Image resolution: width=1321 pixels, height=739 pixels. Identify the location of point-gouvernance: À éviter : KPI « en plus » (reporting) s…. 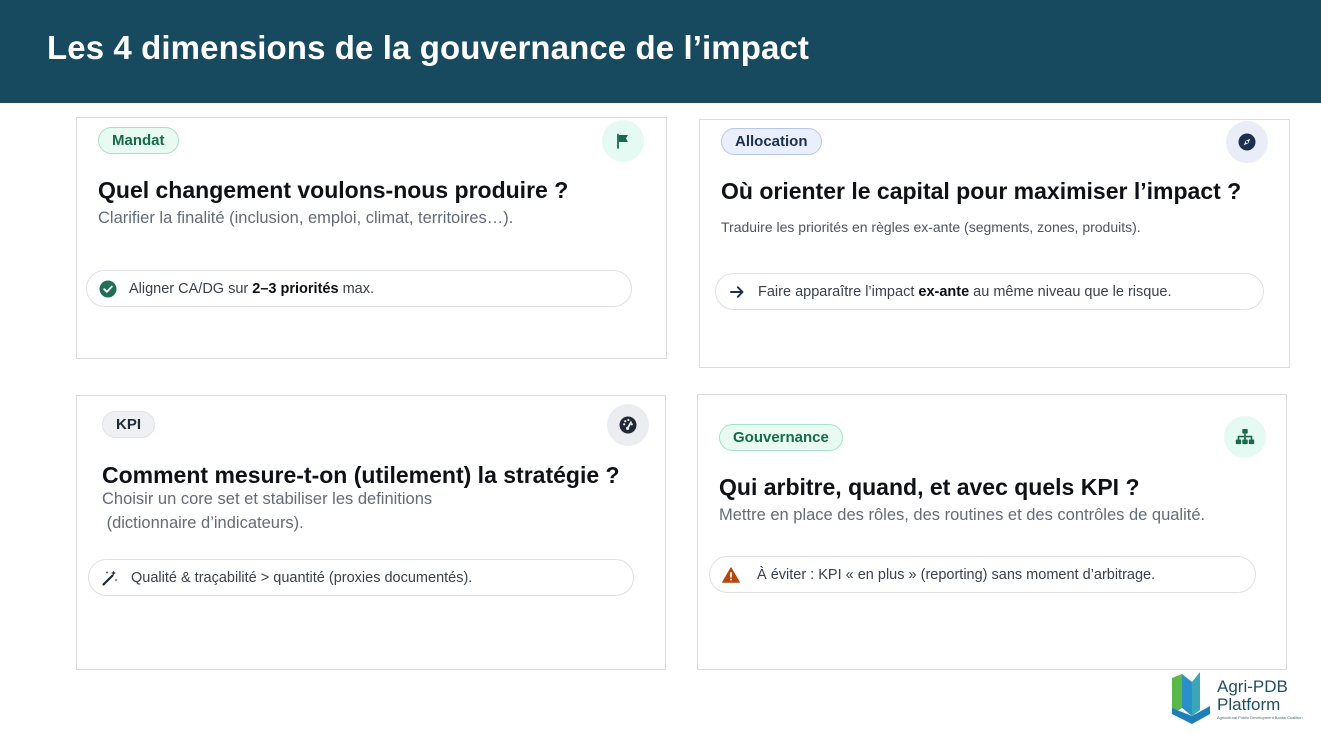
(982, 574).